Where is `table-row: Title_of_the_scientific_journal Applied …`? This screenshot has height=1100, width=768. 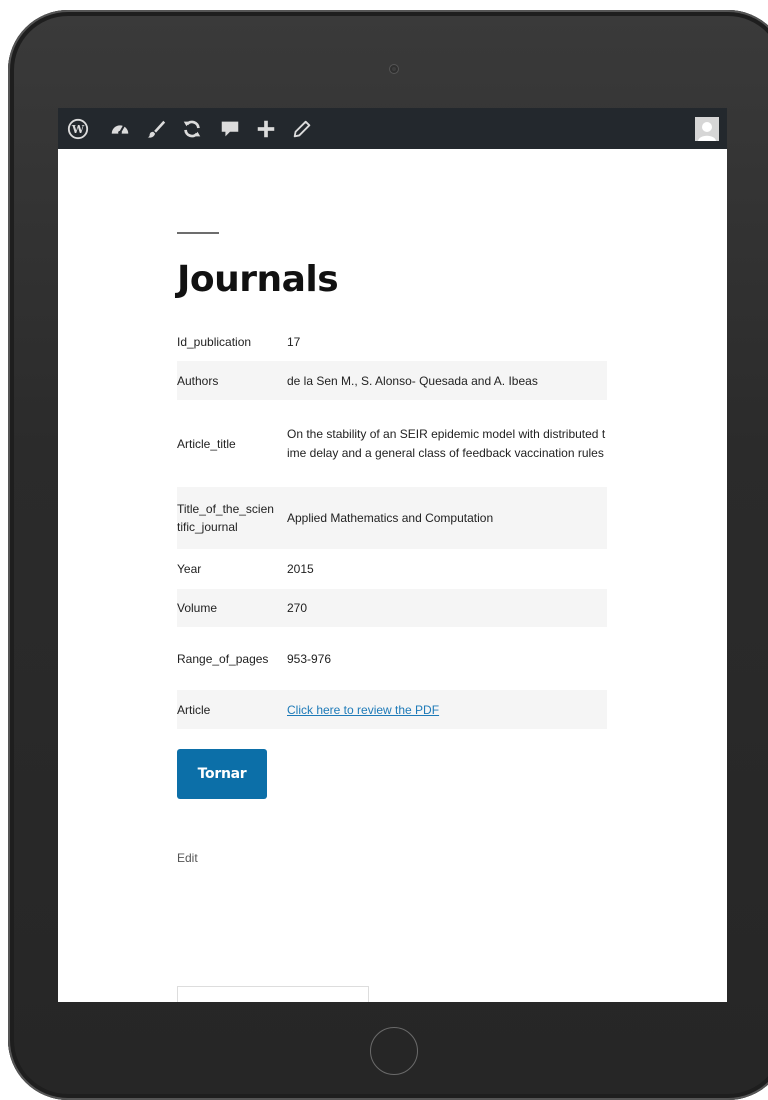
table-row: Title_of_the_scientific_journal Applied … is located at coordinates (392, 518).